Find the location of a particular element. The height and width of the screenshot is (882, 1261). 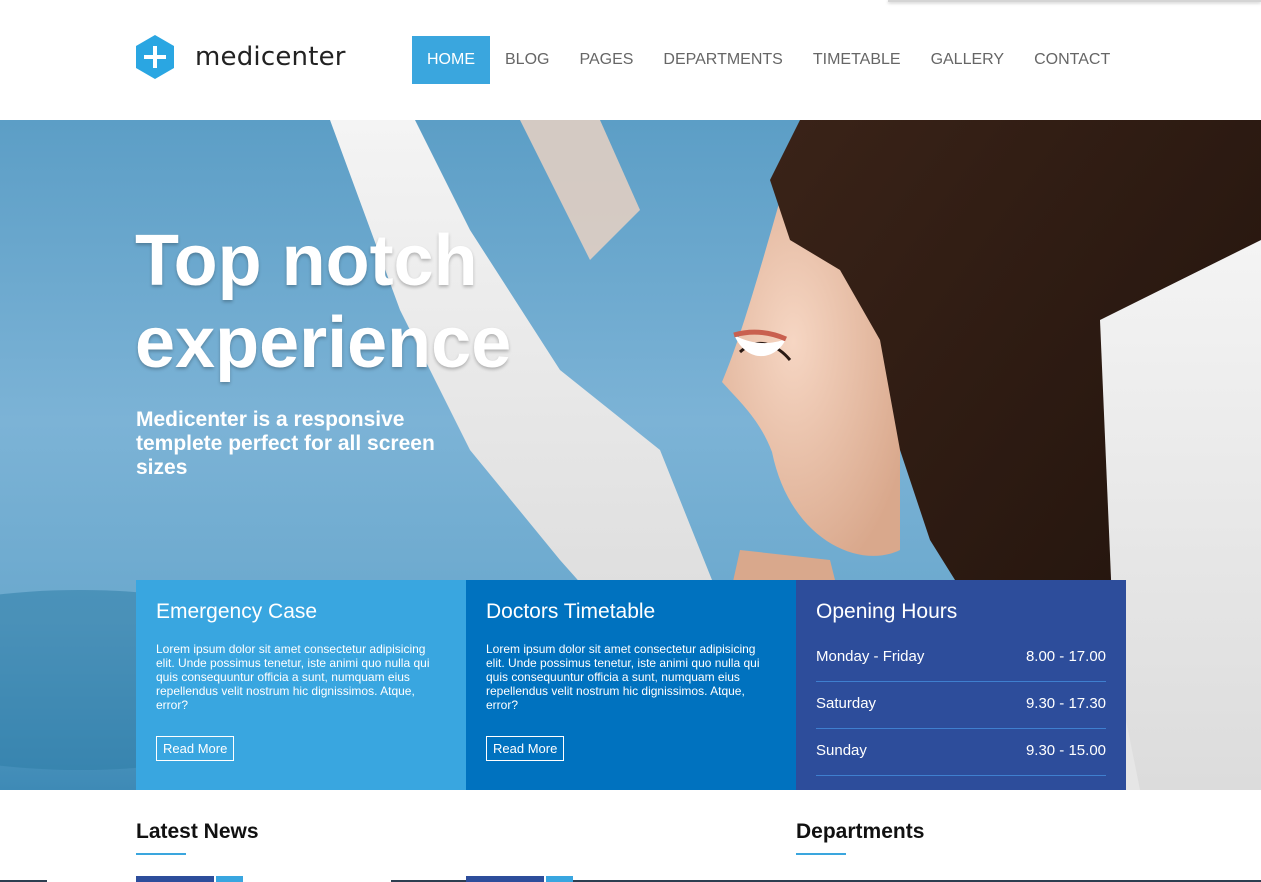

emergency-read-more-button: Read More is located at coordinates (195, 748).